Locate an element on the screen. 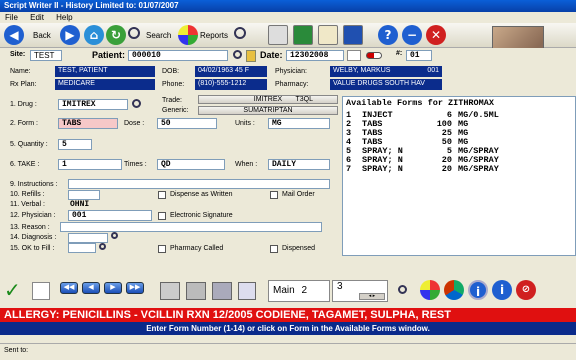  help-icon: ? is located at coordinates (388, 35).